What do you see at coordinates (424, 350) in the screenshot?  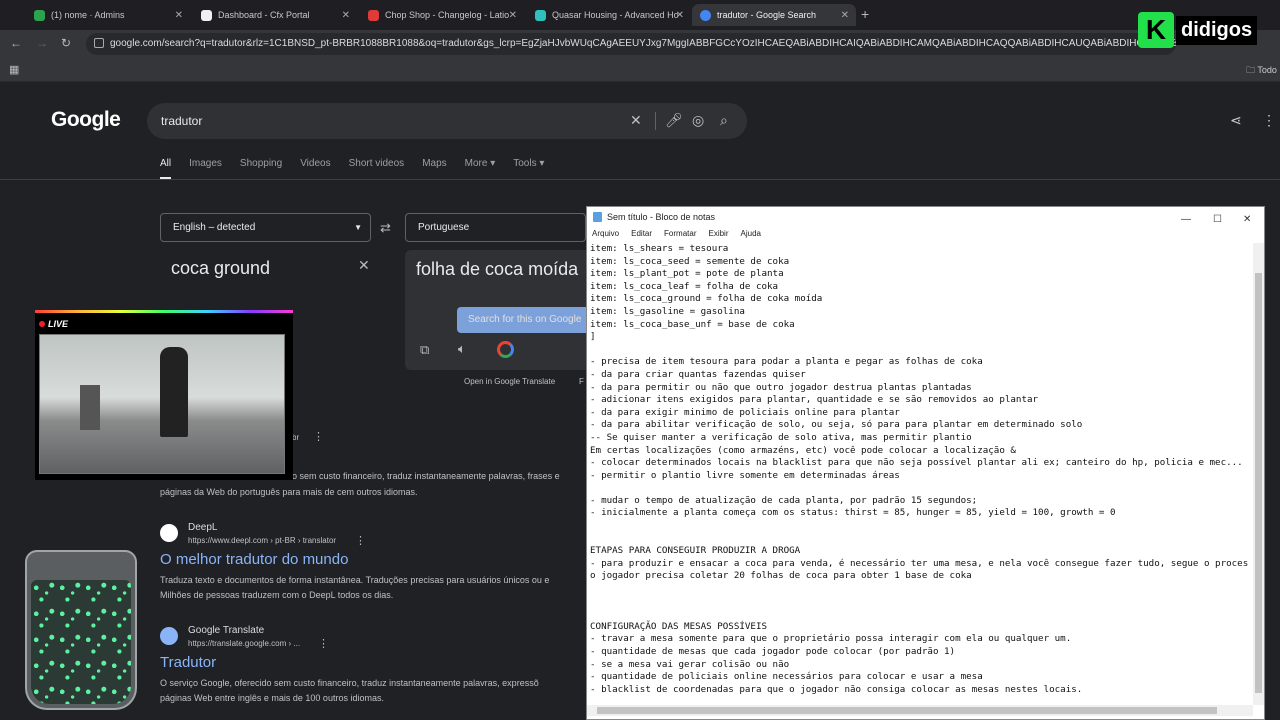 I see `copy-icon: ⧉` at bounding box center [424, 350].